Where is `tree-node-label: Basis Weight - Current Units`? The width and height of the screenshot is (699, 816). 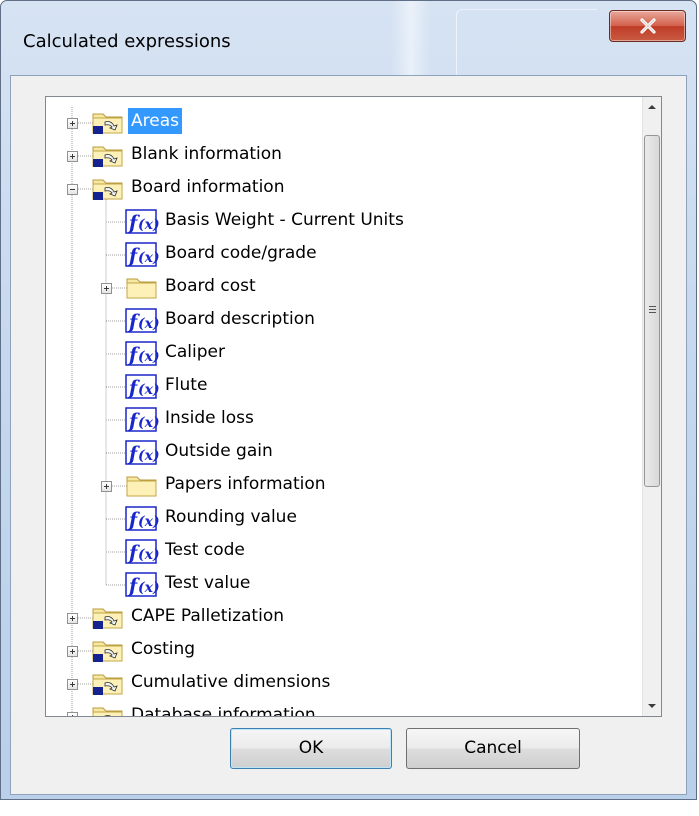 tree-node-label: Basis Weight - Current Units is located at coordinates (284, 220).